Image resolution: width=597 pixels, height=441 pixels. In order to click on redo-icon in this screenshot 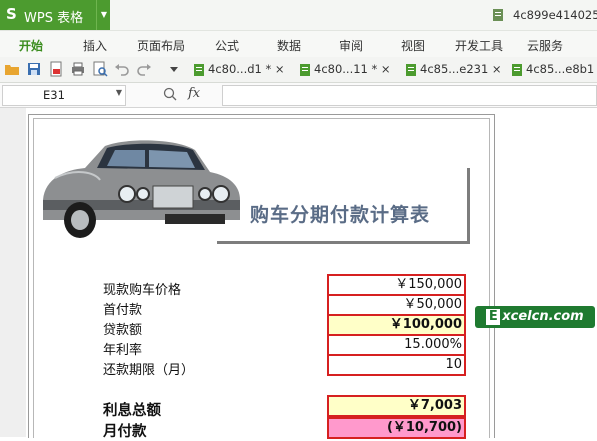, I will do `click(144, 69)`.